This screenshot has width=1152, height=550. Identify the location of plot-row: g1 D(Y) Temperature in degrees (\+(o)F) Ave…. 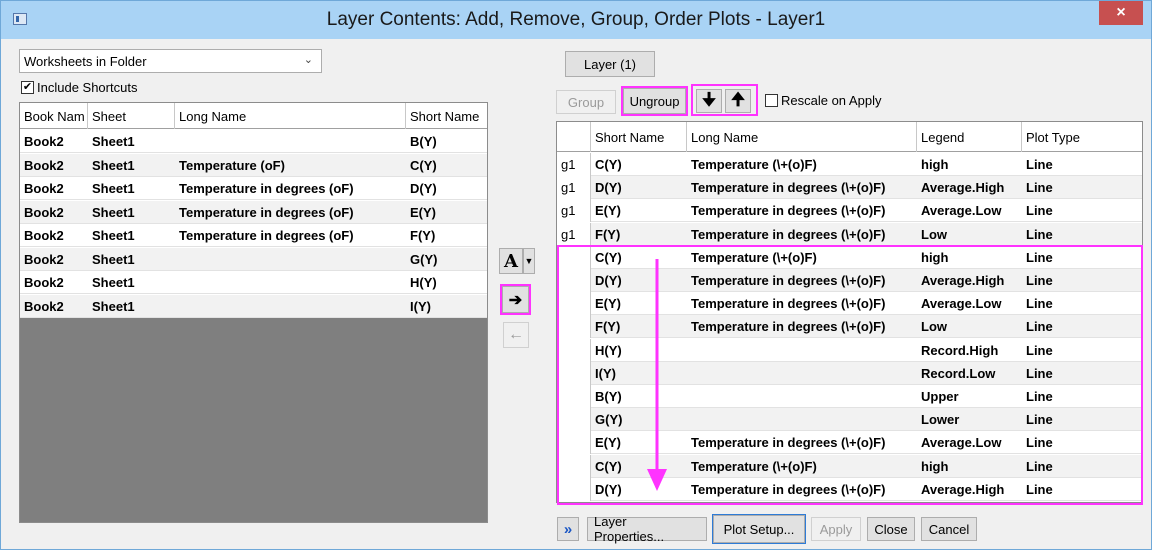
(849, 188).